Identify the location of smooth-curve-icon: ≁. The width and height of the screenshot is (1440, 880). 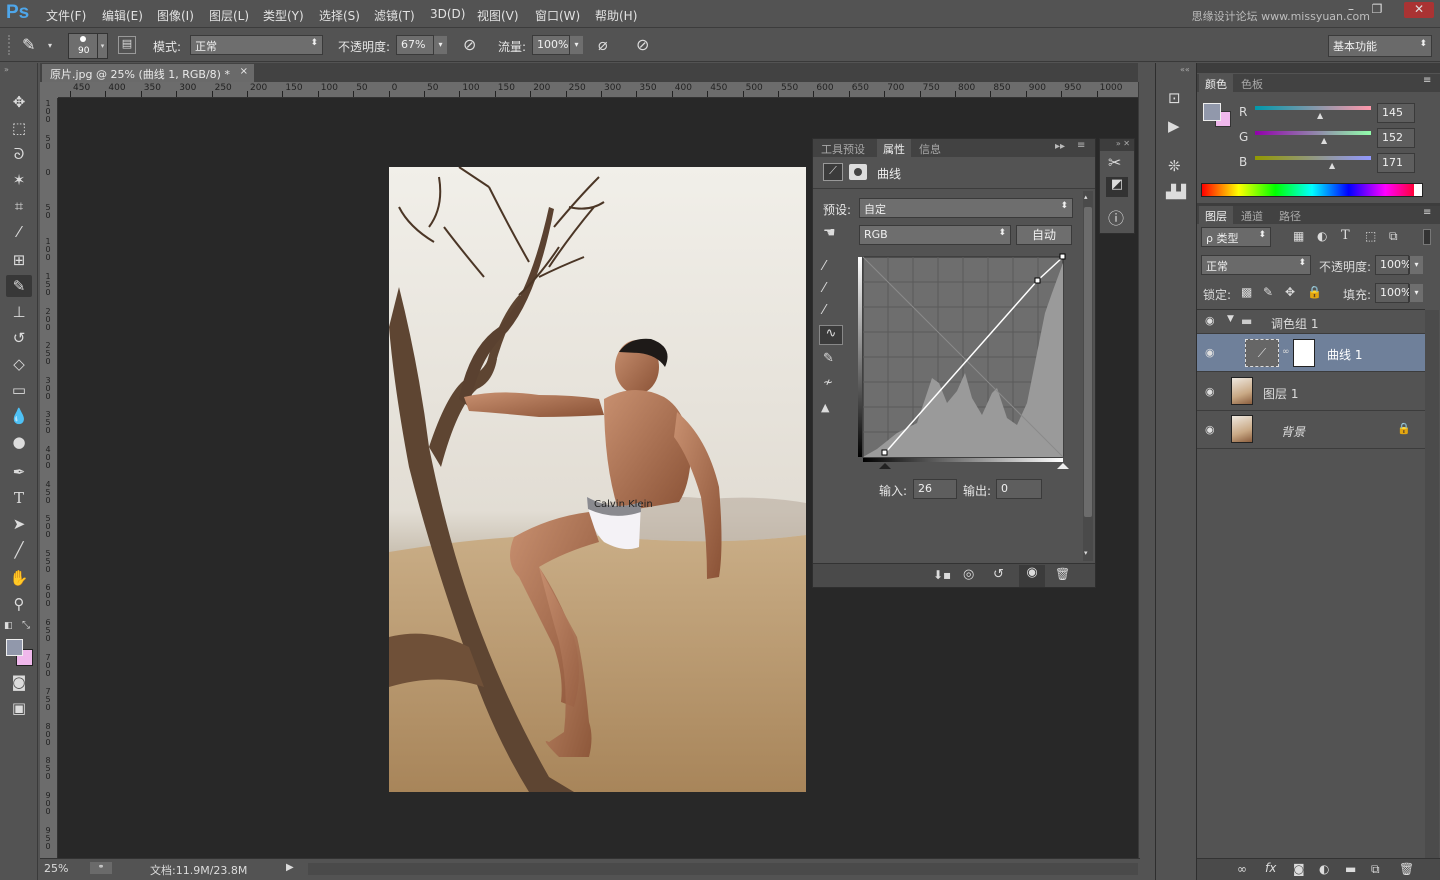
(828, 382).